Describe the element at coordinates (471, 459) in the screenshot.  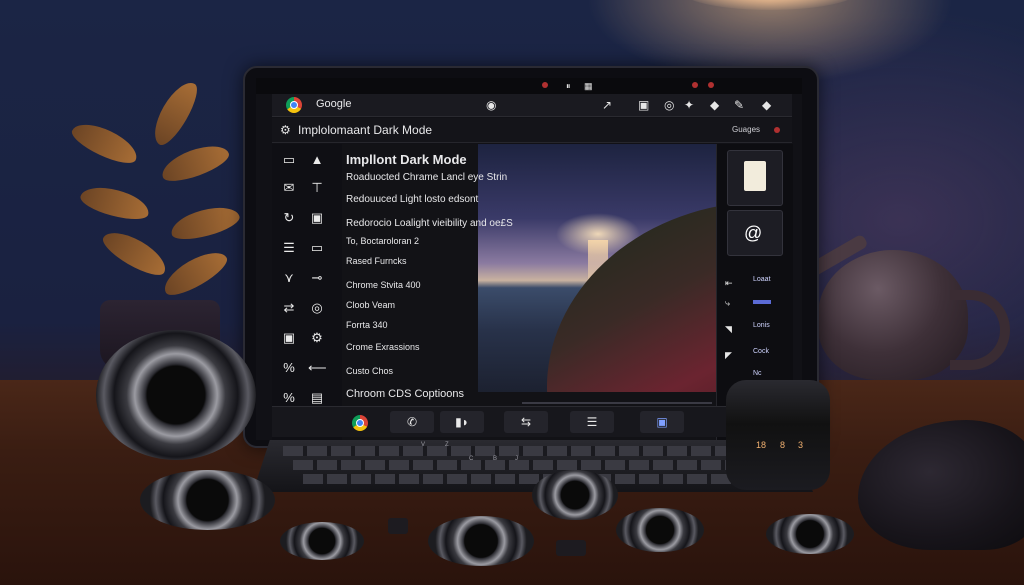
I see `key-label: C` at that location.